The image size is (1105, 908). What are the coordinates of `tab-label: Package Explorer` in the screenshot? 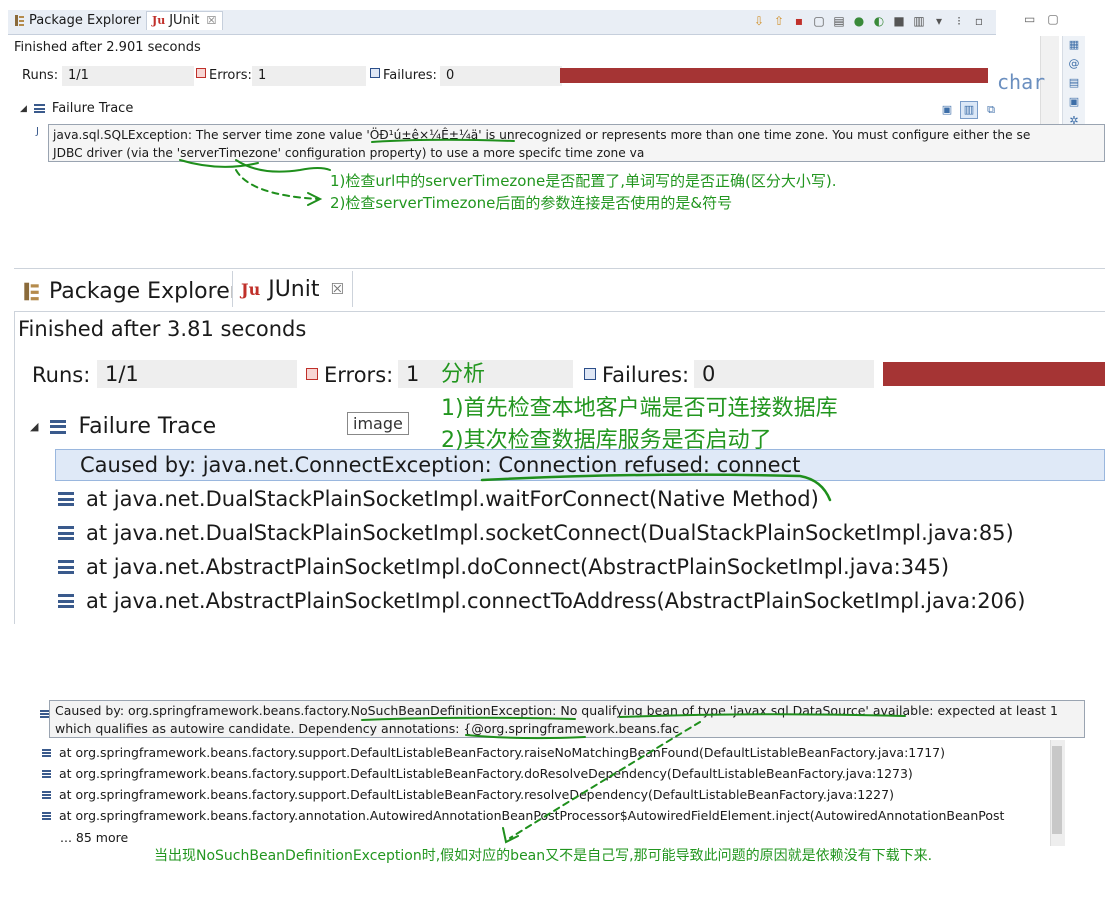 It's located at (144, 291).